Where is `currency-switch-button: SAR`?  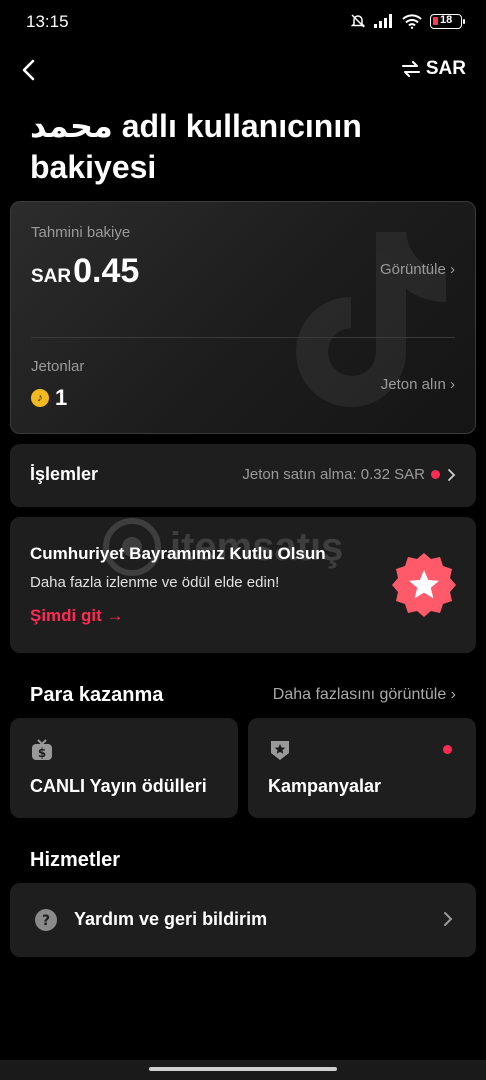
currency-switch-button: SAR is located at coordinates (433, 69).